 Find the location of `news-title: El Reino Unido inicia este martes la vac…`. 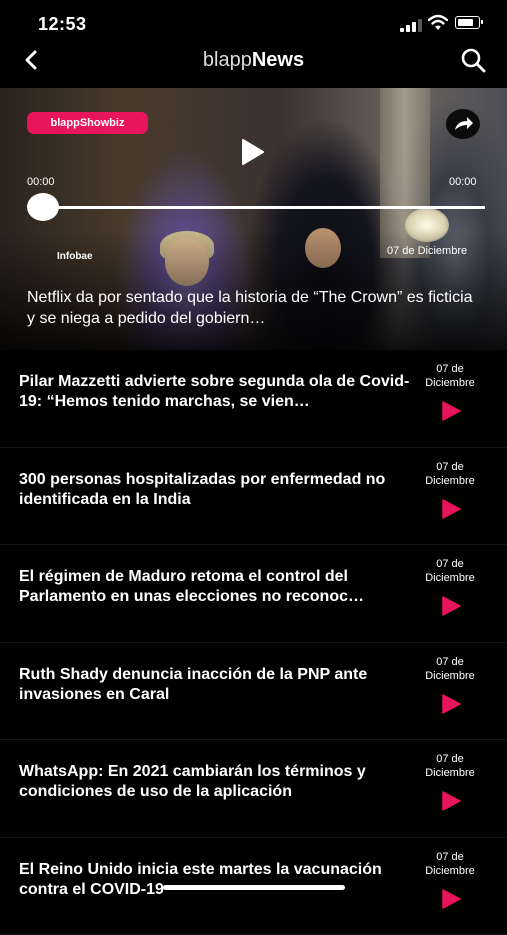

news-title: El Reino Unido inicia este martes la vac… is located at coordinates (216, 880).